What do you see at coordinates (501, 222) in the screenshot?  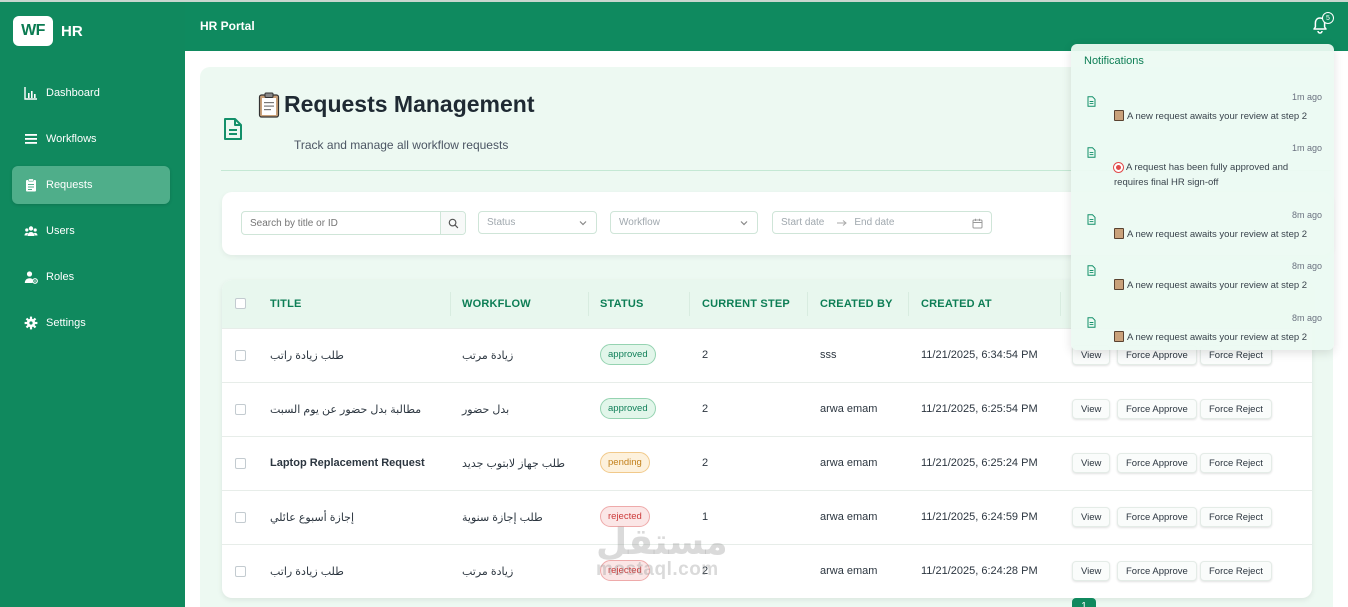 I see `status-select-placeholder: Status` at bounding box center [501, 222].